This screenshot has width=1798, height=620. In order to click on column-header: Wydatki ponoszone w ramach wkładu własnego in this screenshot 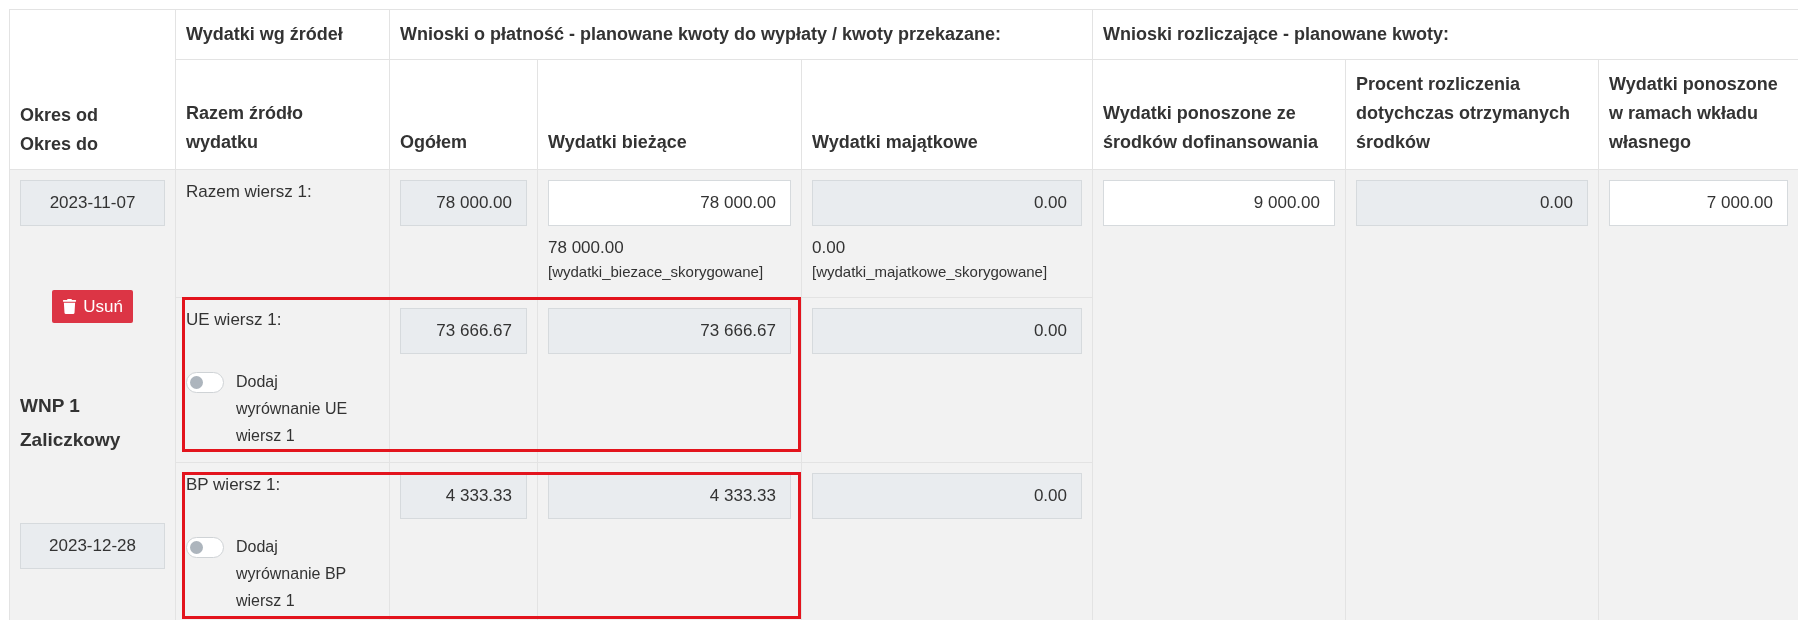, I will do `click(1694, 113)`.